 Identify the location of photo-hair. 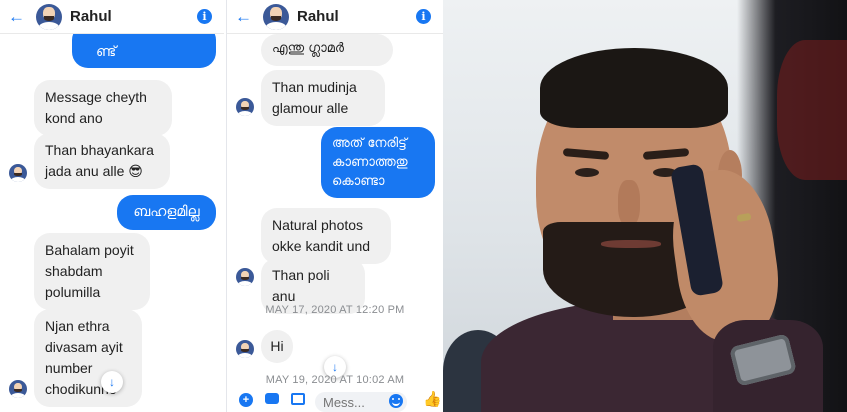
(634, 88).